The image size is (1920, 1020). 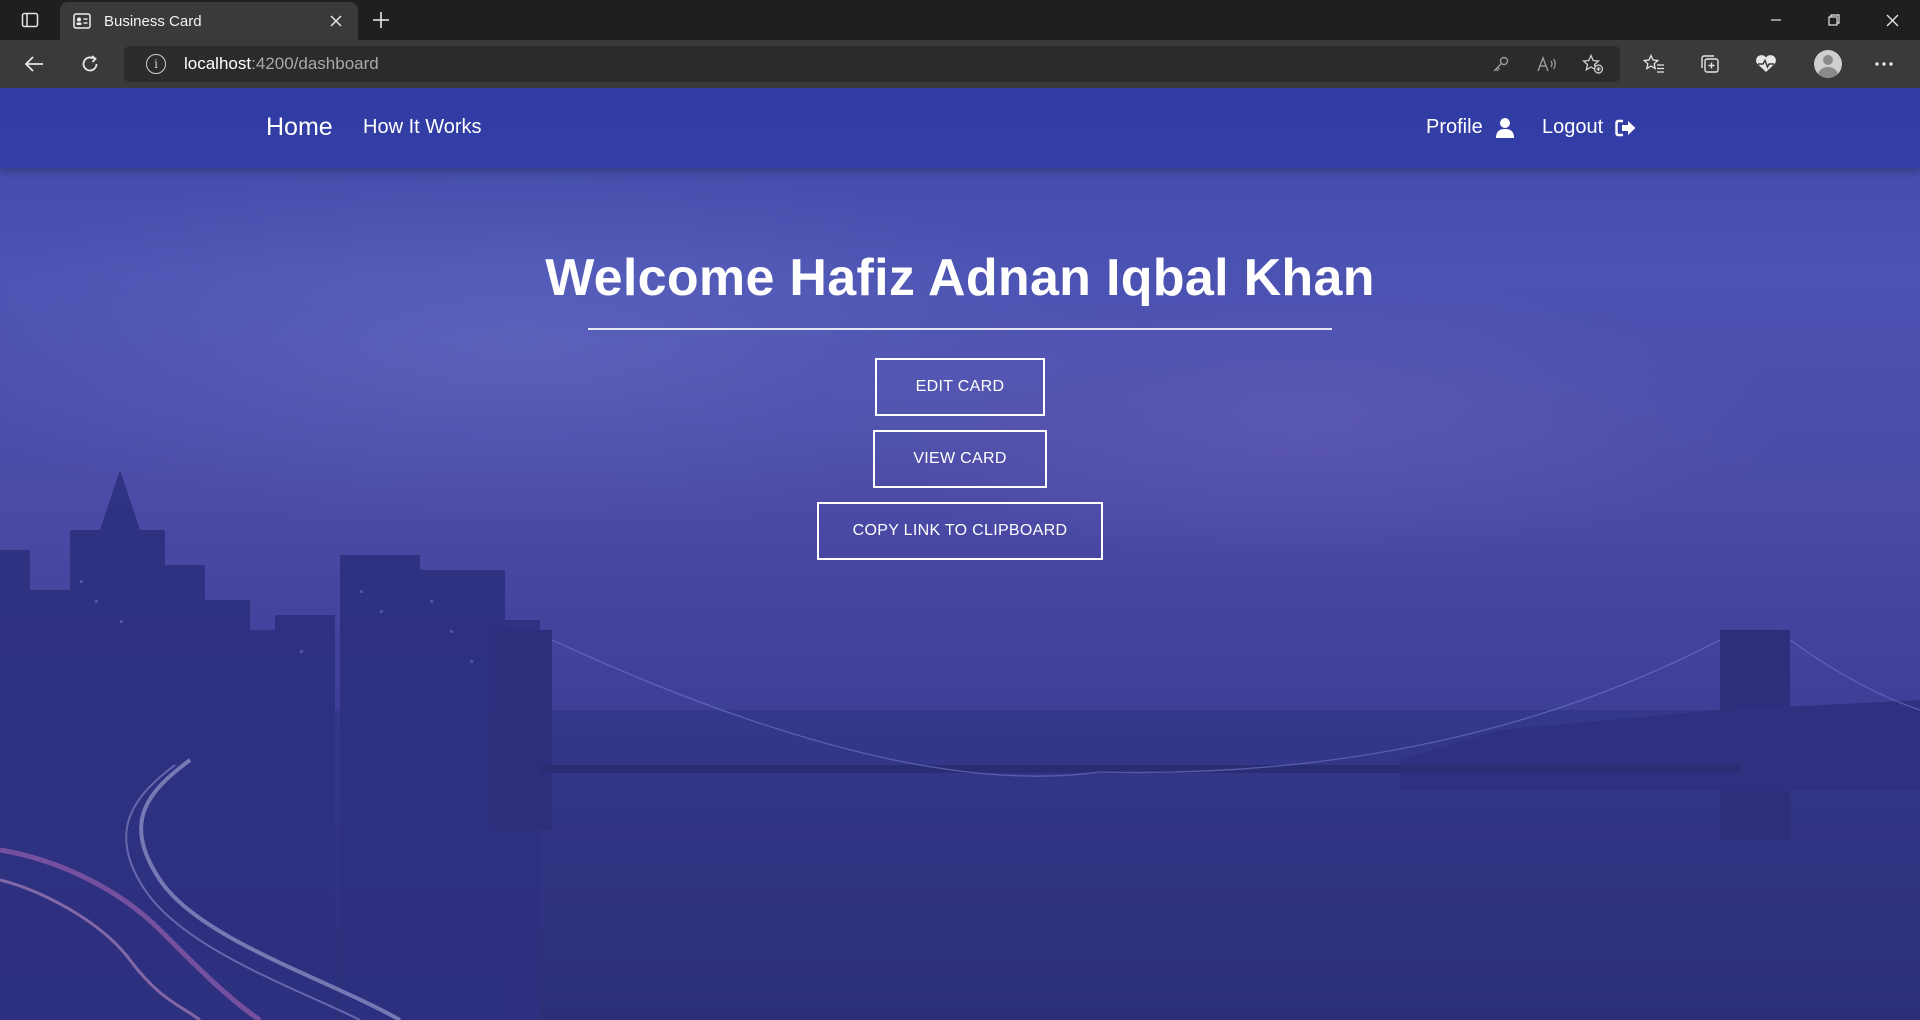 I want to click on browser-tab: Business Card, so click(x=209, y=21).